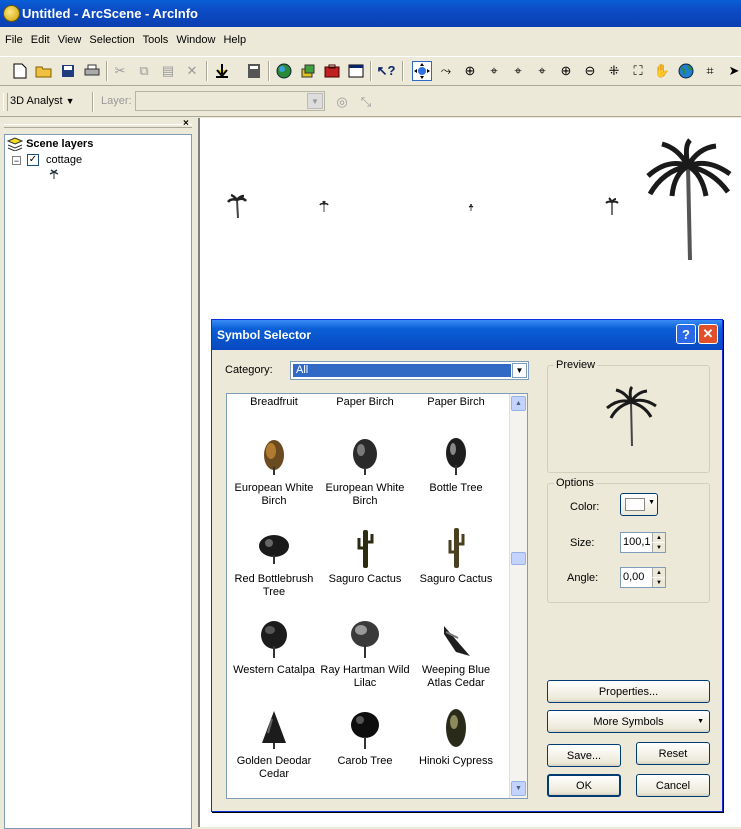 This screenshot has width=741, height=829. What do you see at coordinates (20, 71) in the screenshot?
I see `new-document-icon` at bounding box center [20, 71].